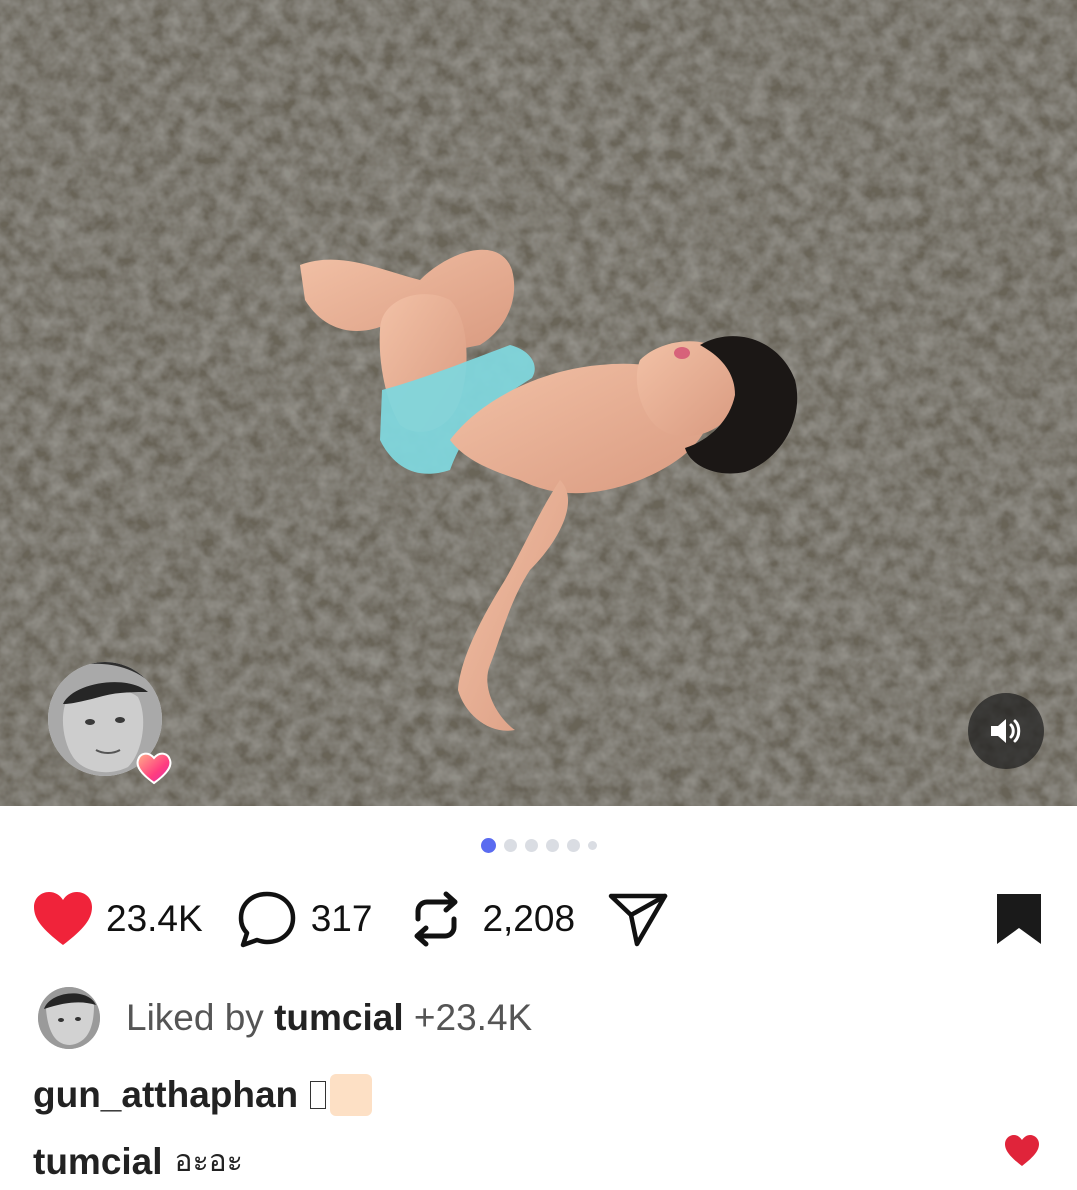 This screenshot has width=1077, height=1190. I want to click on comment-text: อะอะ, so click(208, 1161).